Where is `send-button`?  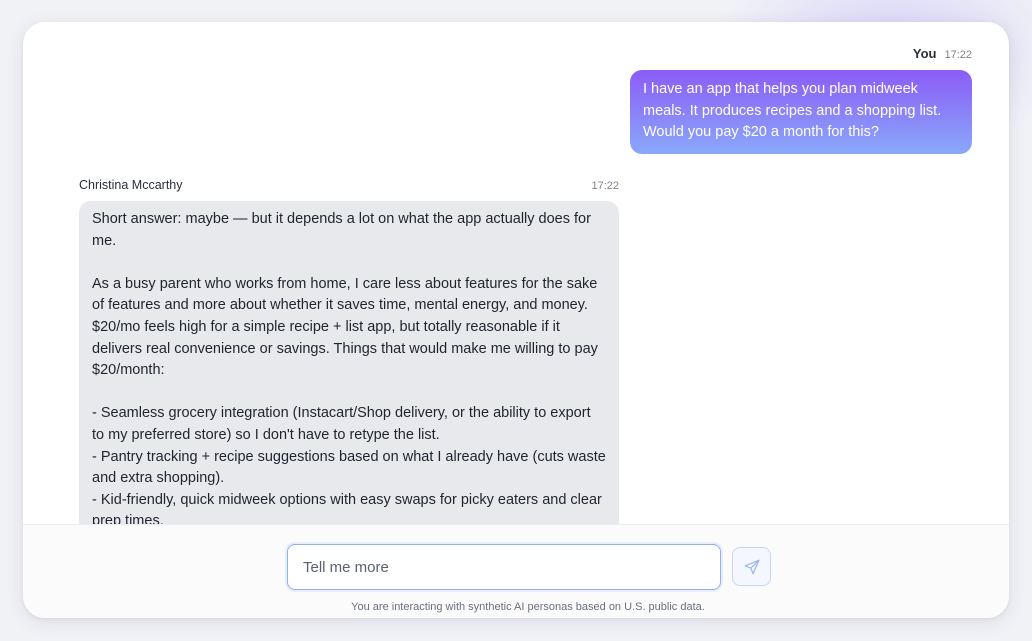
send-button is located at coordinates (751, 566).